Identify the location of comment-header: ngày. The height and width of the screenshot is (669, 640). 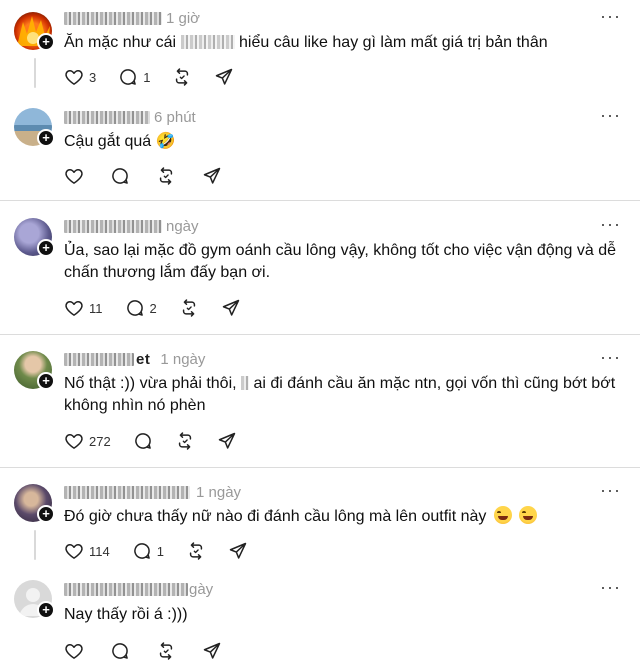
(131, 226).